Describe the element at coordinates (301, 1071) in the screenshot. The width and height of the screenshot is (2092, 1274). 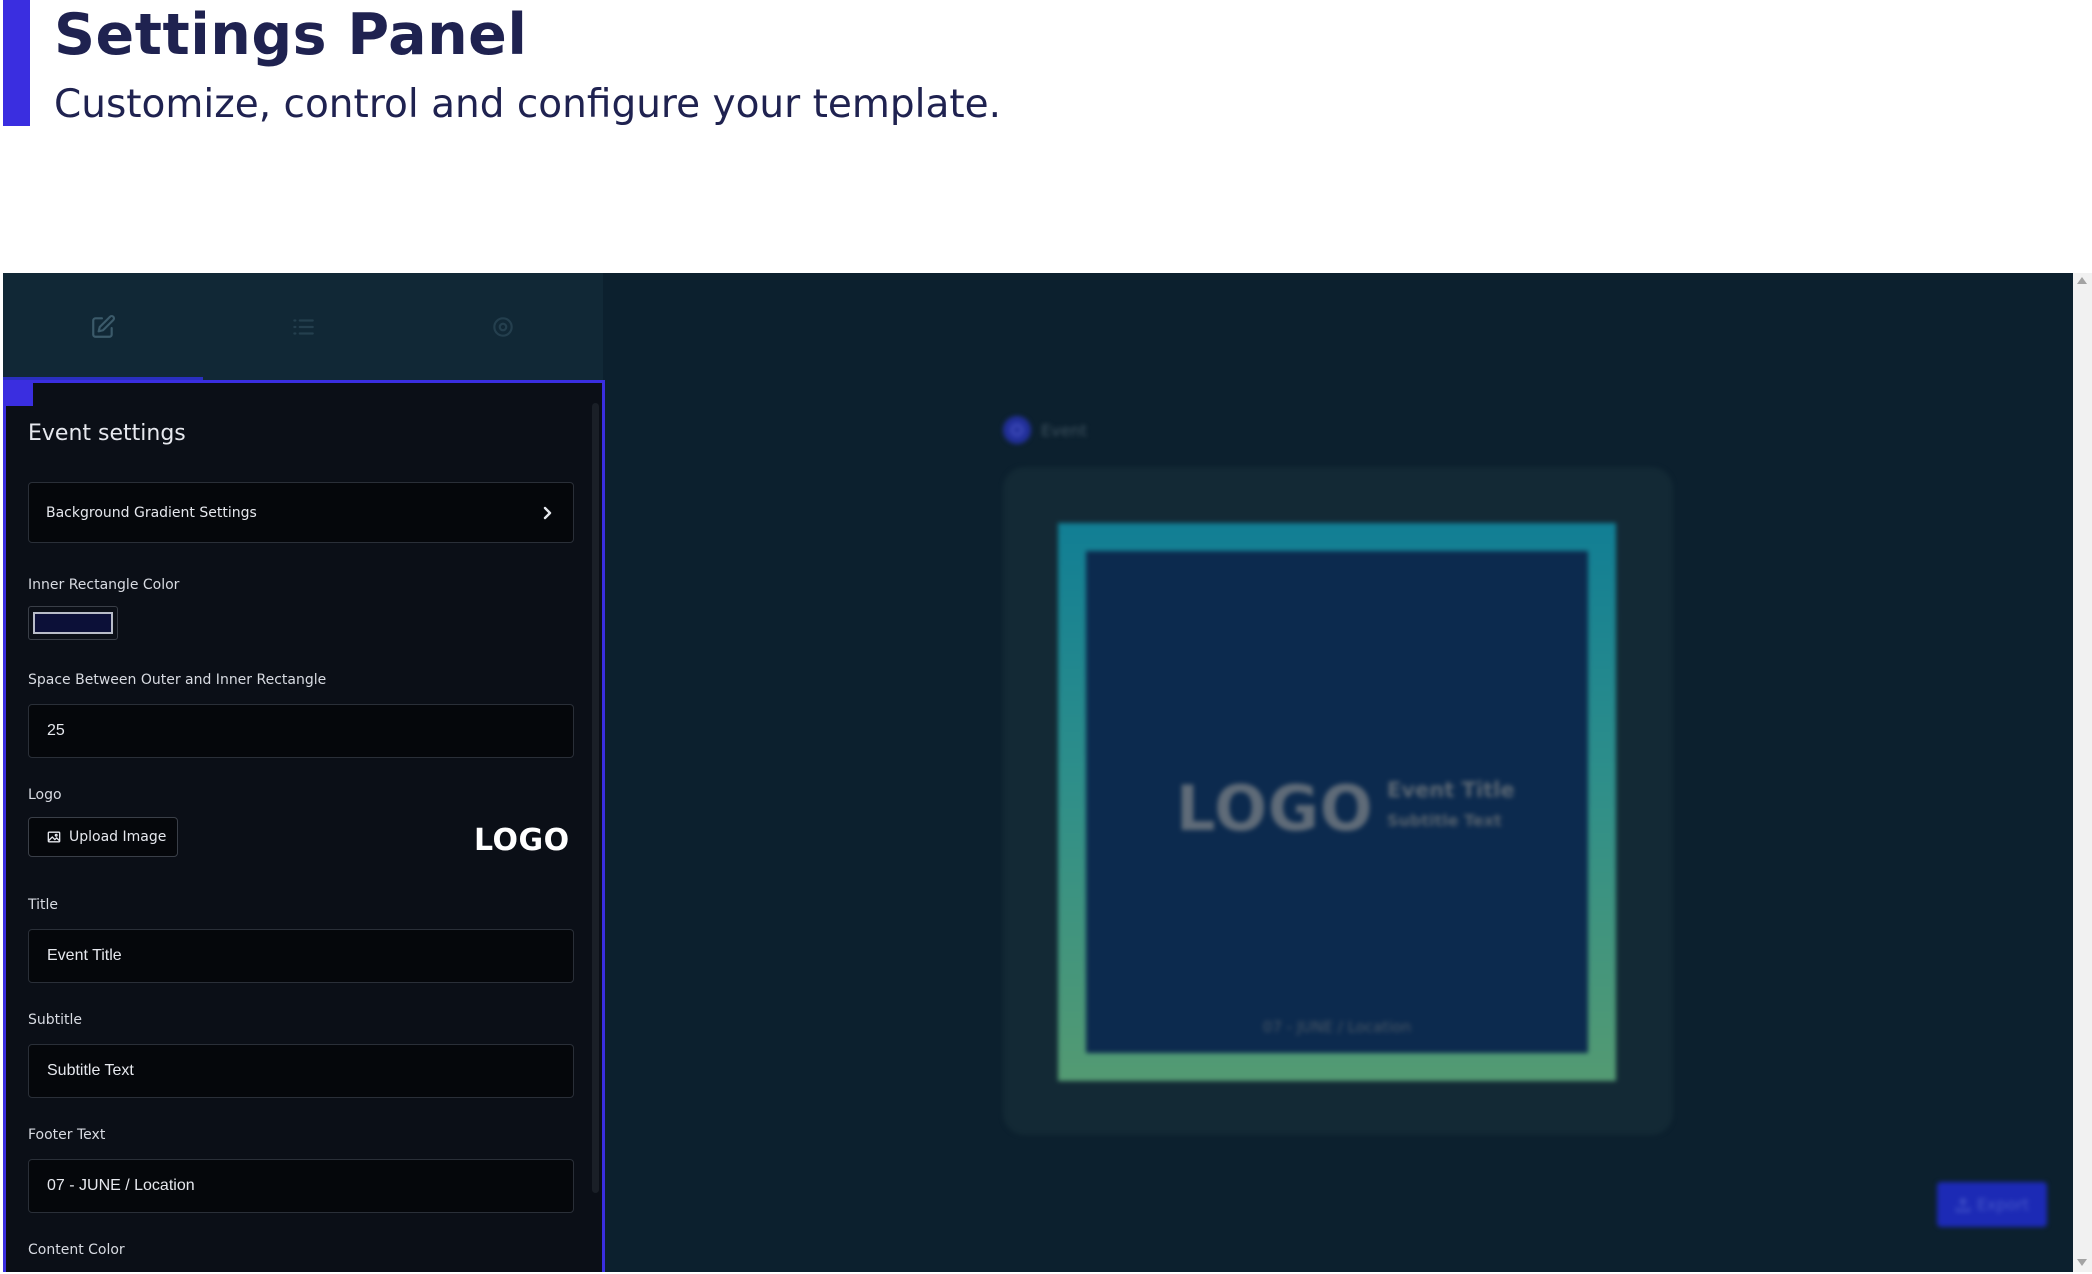
I see `subtitle-input: Subtitle Text` at that location.